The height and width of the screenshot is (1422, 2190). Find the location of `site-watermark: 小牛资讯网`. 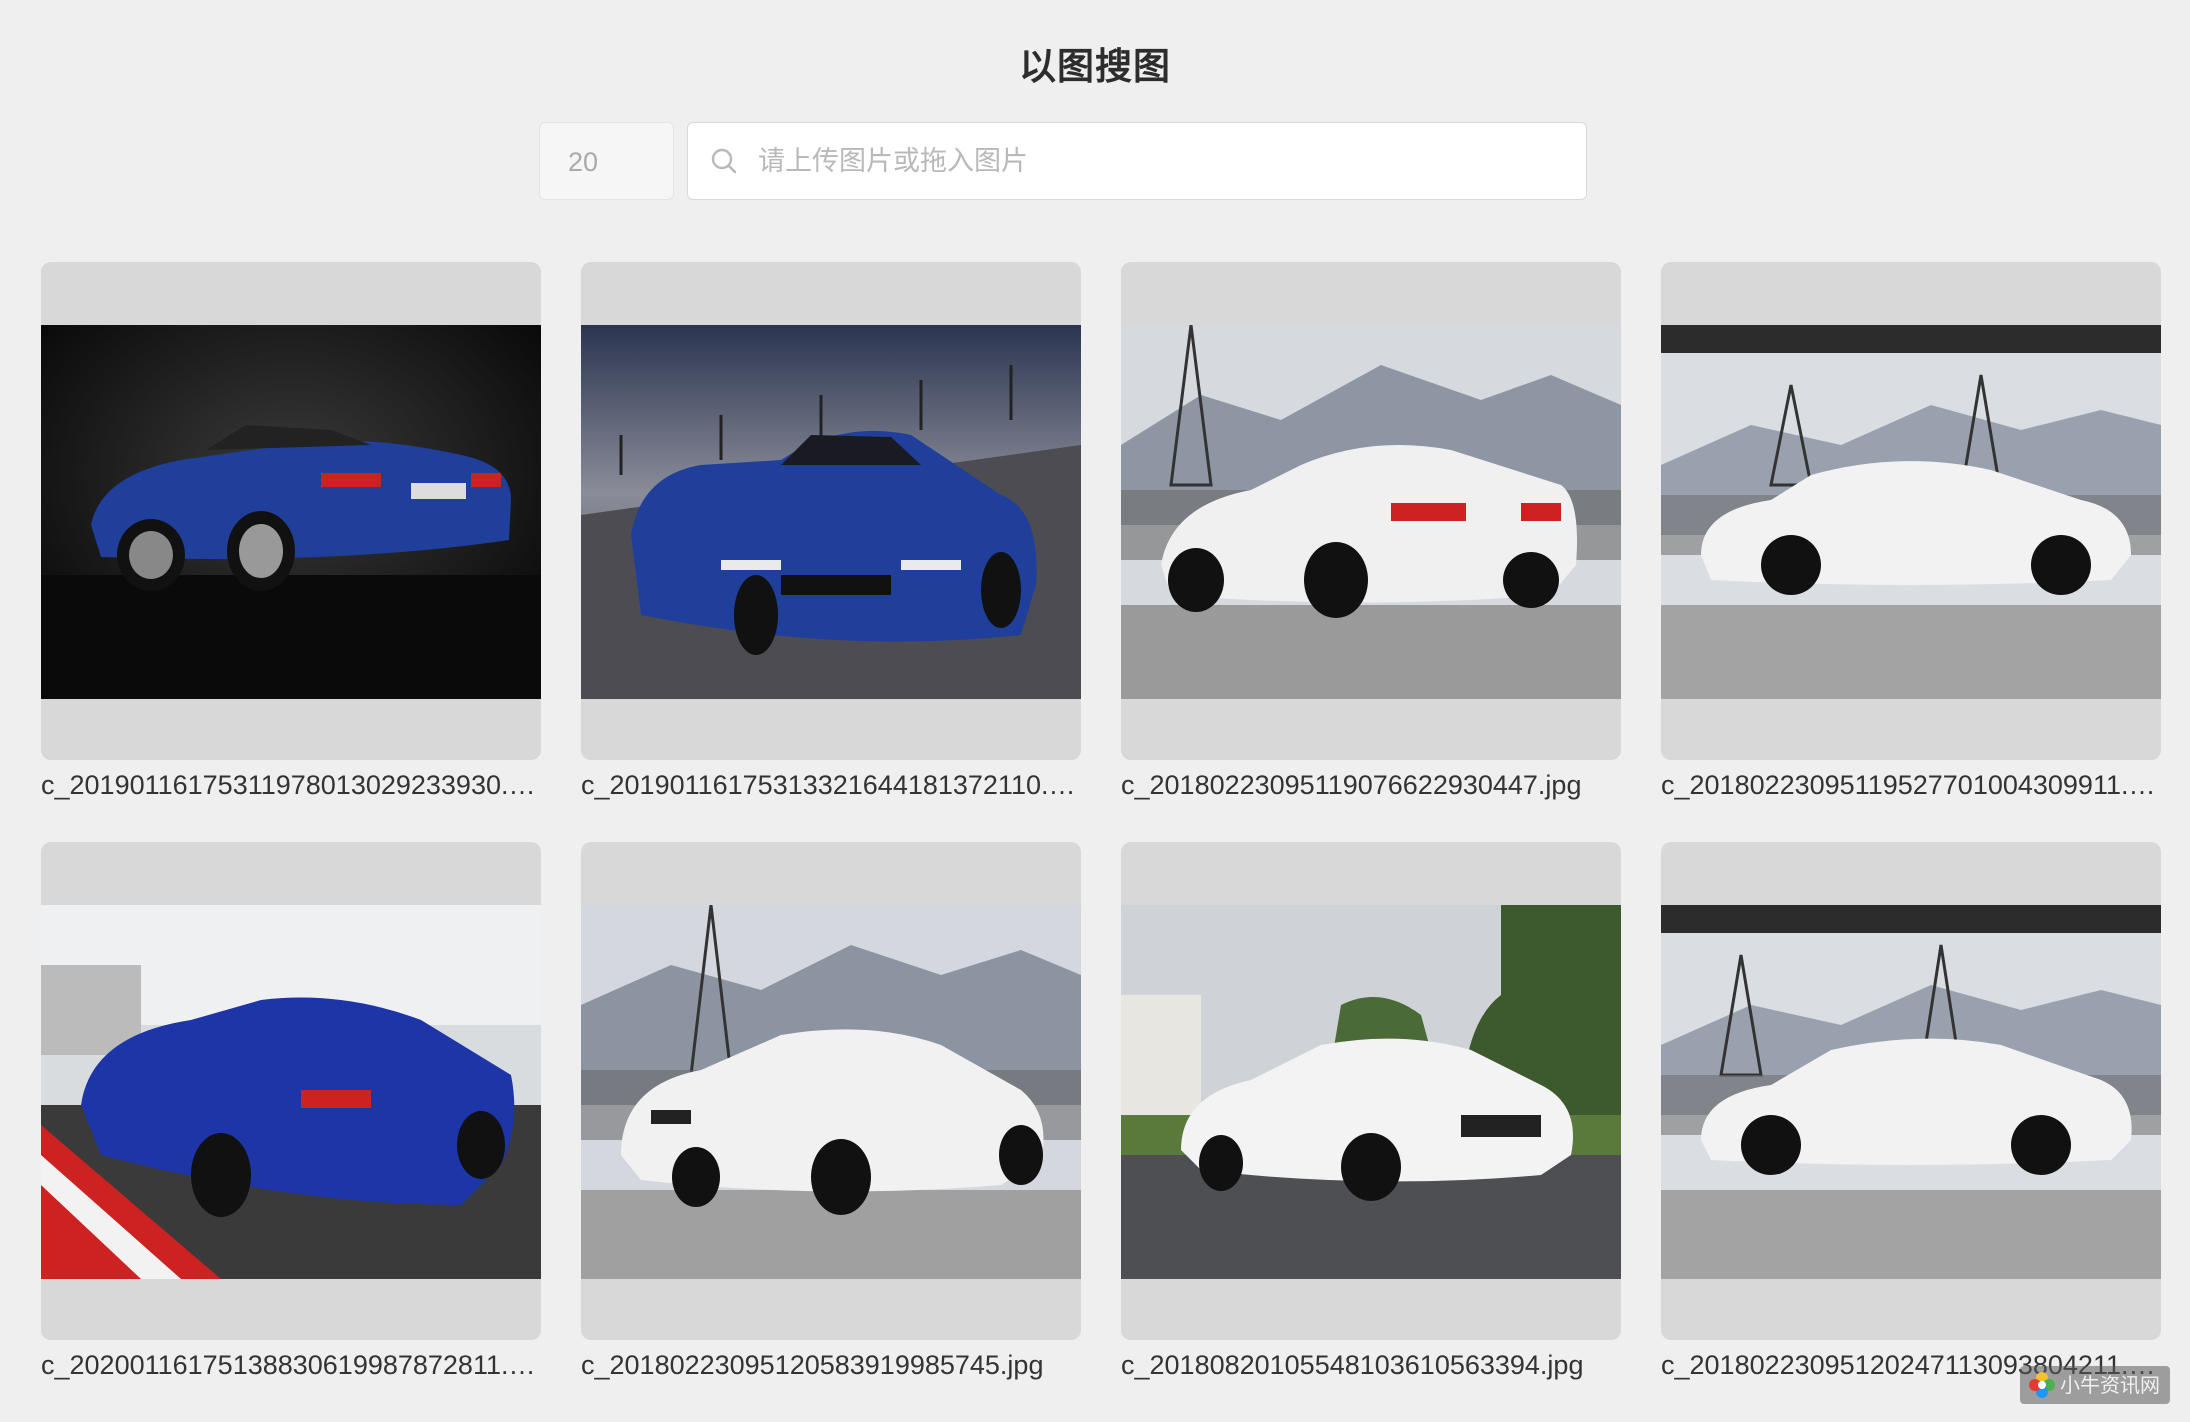

site-watermark: 小牛资讯网 is located at coordinates (2095, 1385).